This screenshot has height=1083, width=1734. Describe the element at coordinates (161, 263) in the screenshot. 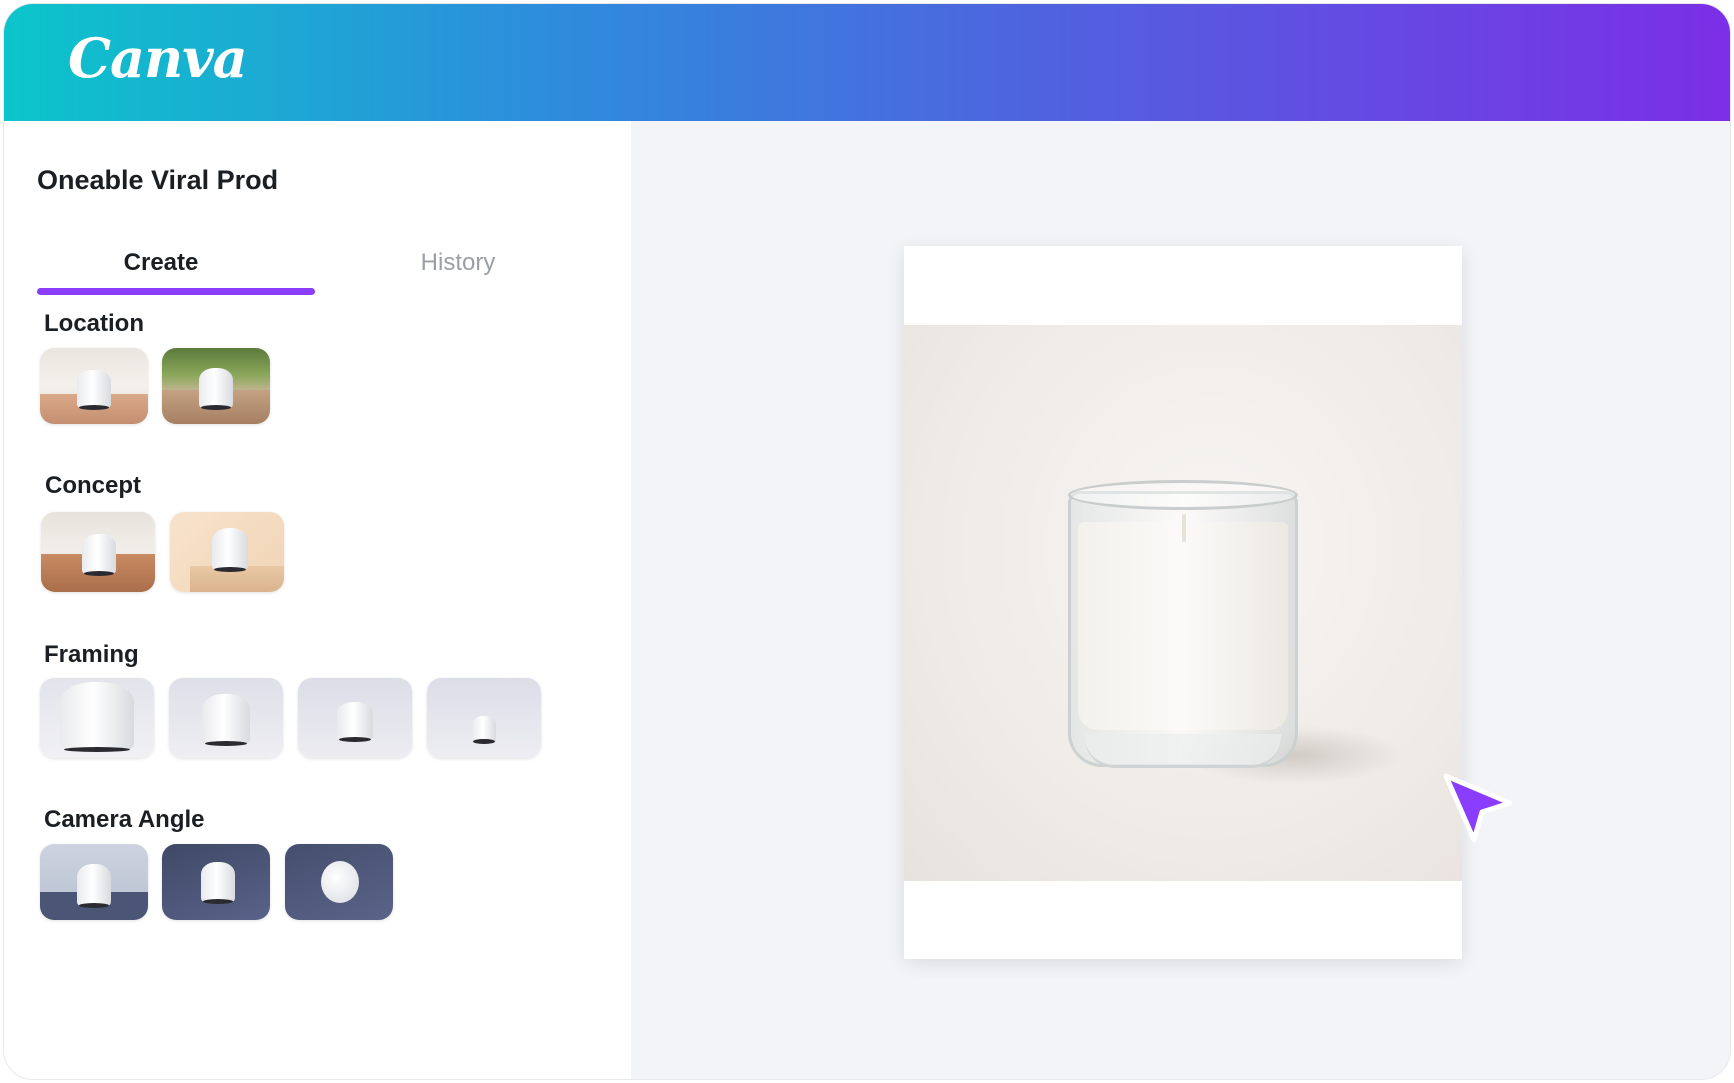

I see `tab-create: Create` at that location.